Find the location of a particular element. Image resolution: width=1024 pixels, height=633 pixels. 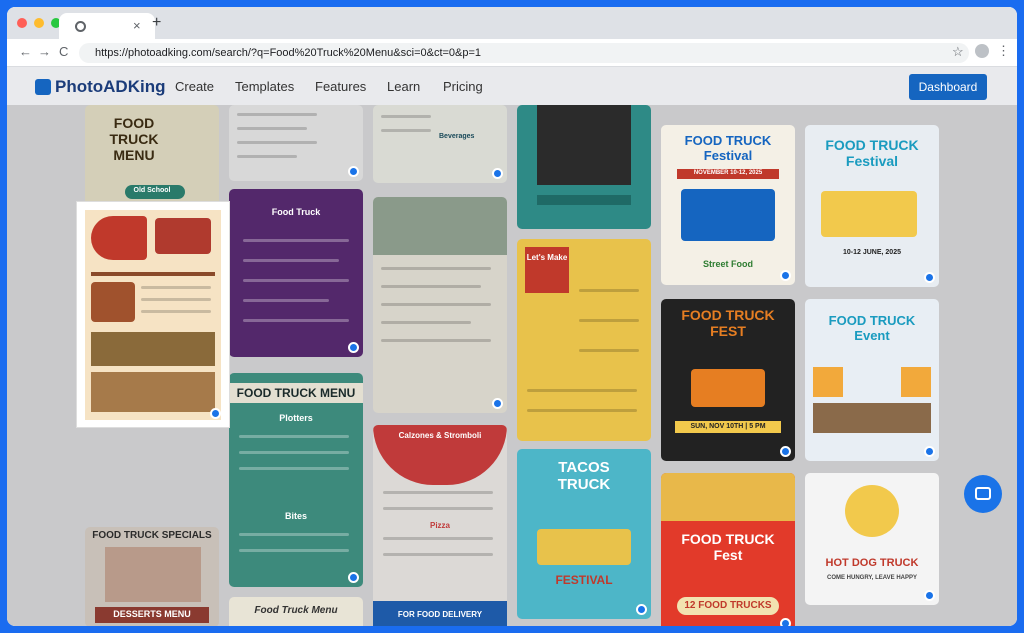

selected-template-card is located at coordinates (153, 314).